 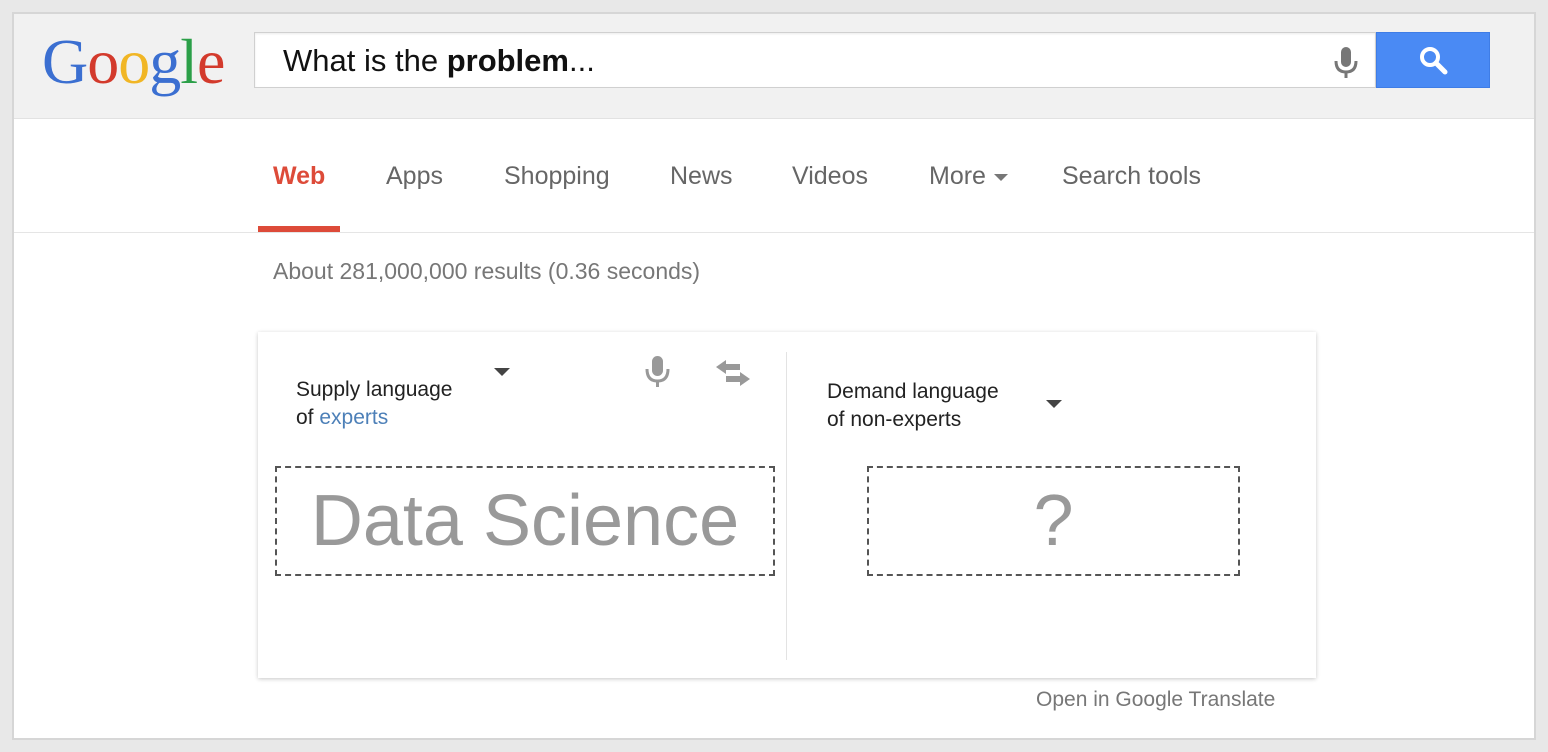 What do you see at coordinates (65, 61) in the screenshot?
I see `logo-letter: G` at bounding box center [65, 61].